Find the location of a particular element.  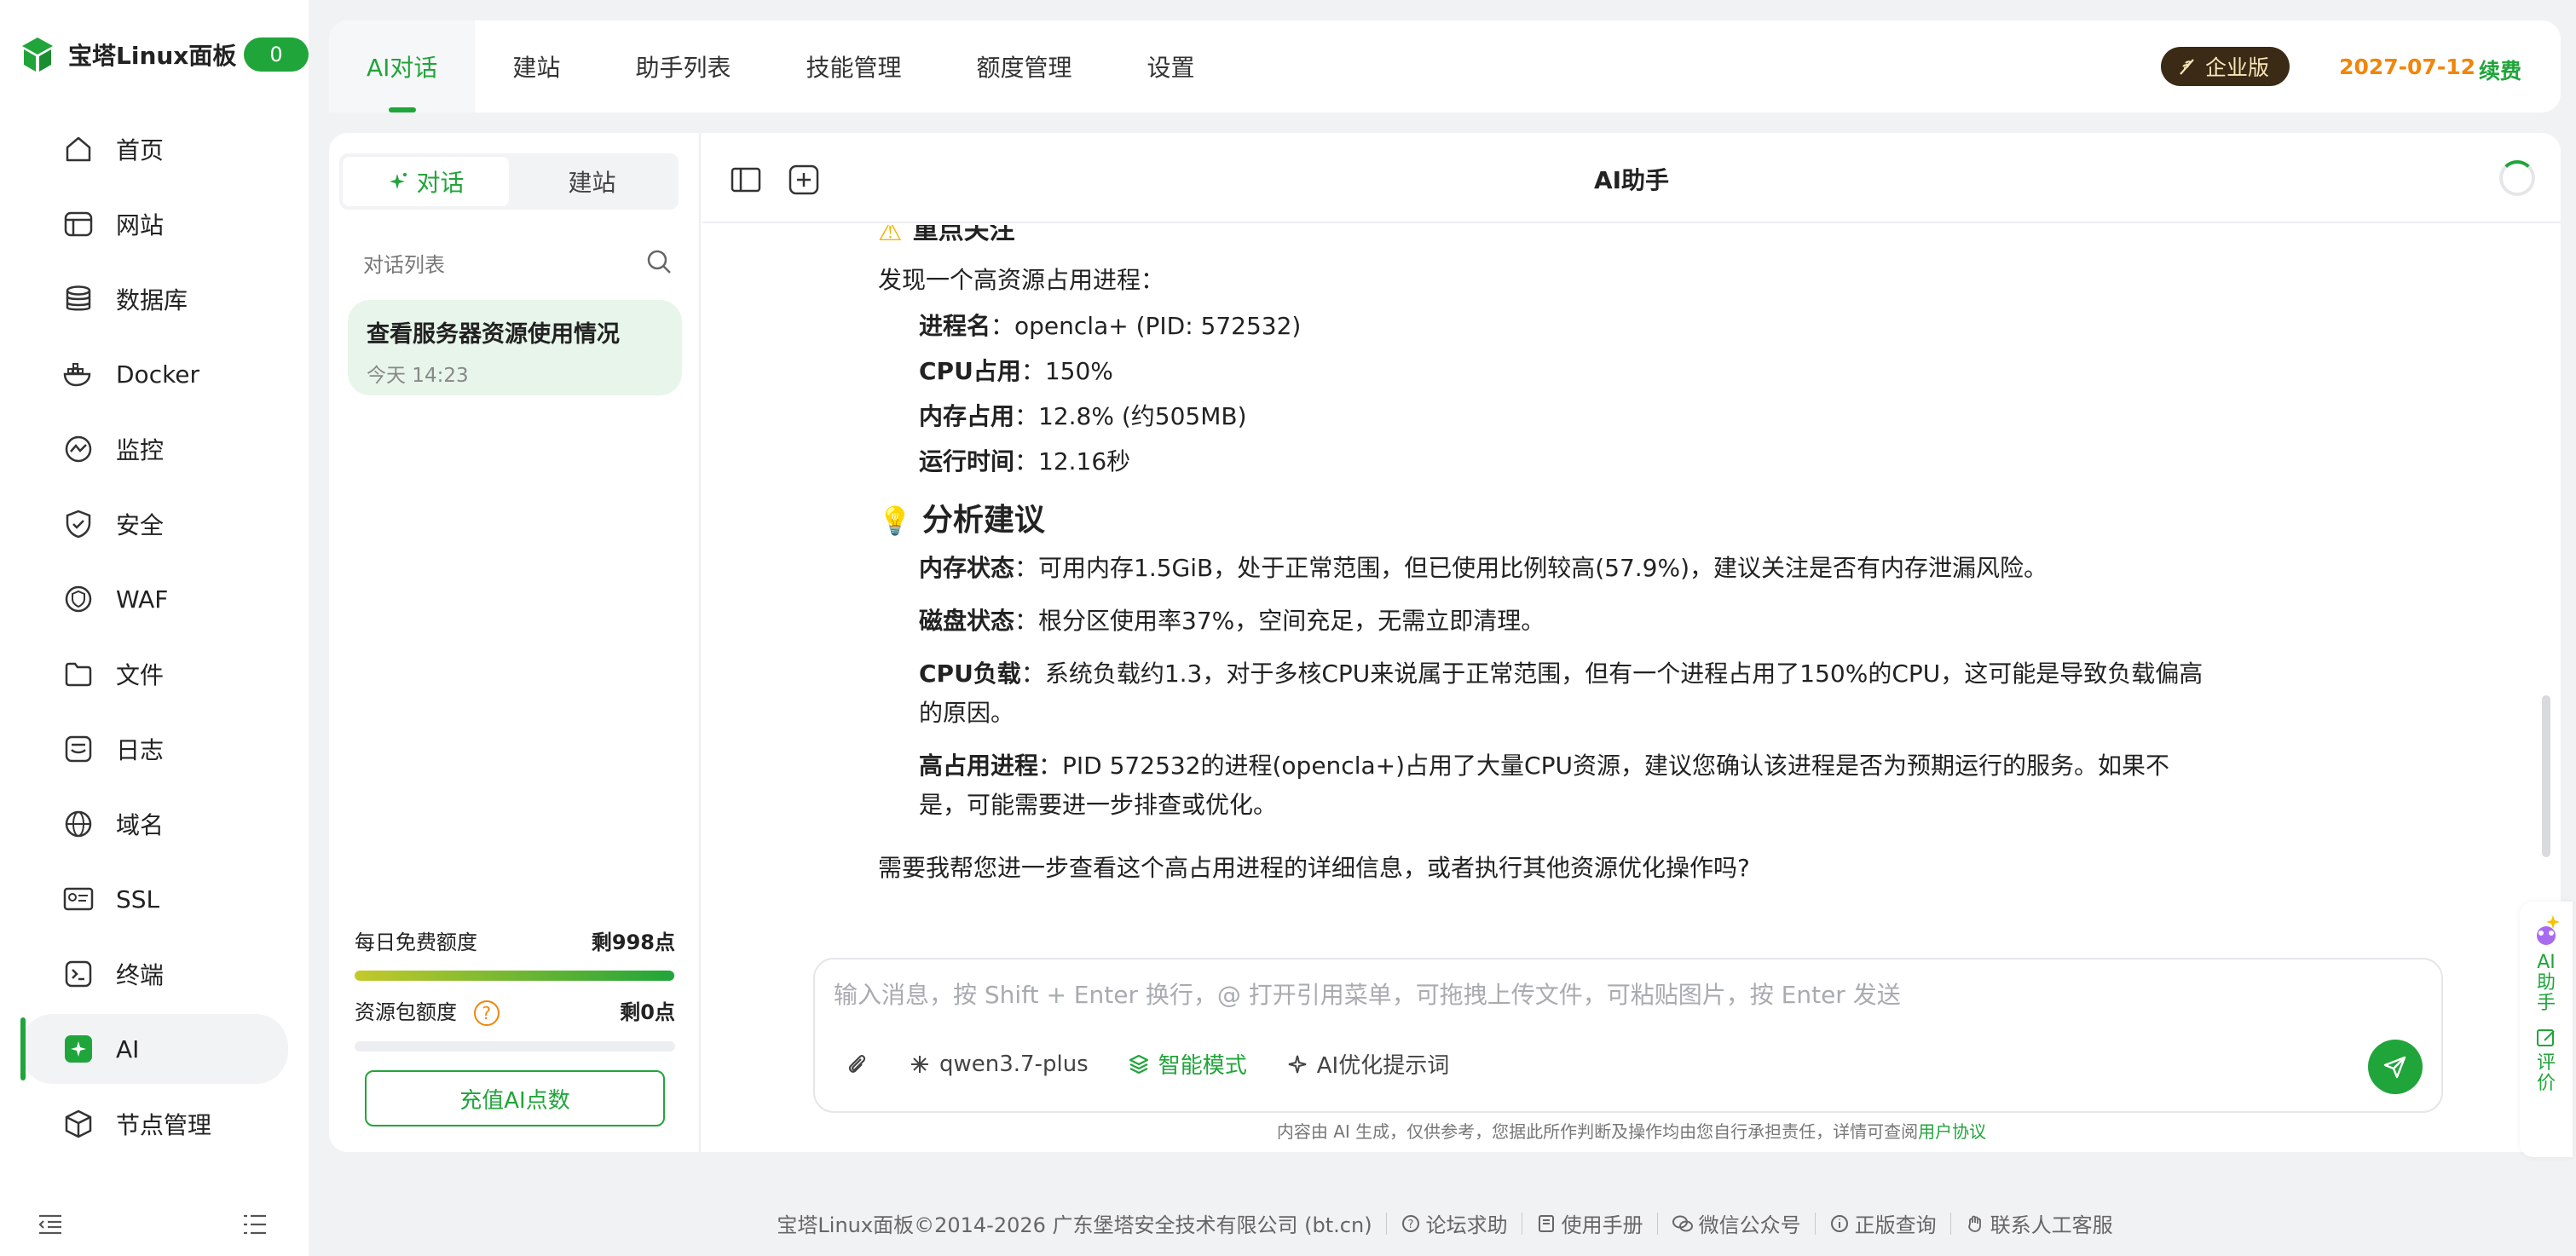

pack-quota: 资源包额度 ? 剩0点 is located at coordinates (515, 1023).